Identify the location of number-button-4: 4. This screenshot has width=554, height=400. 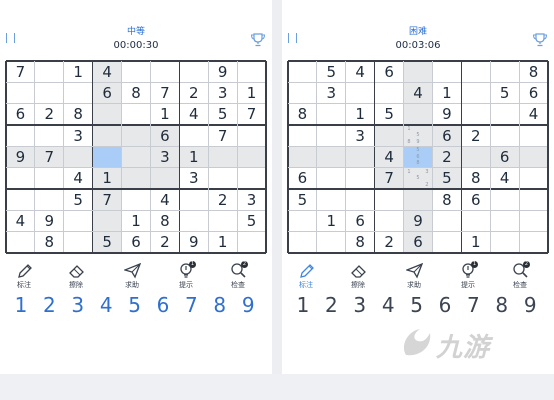
(388, 305).